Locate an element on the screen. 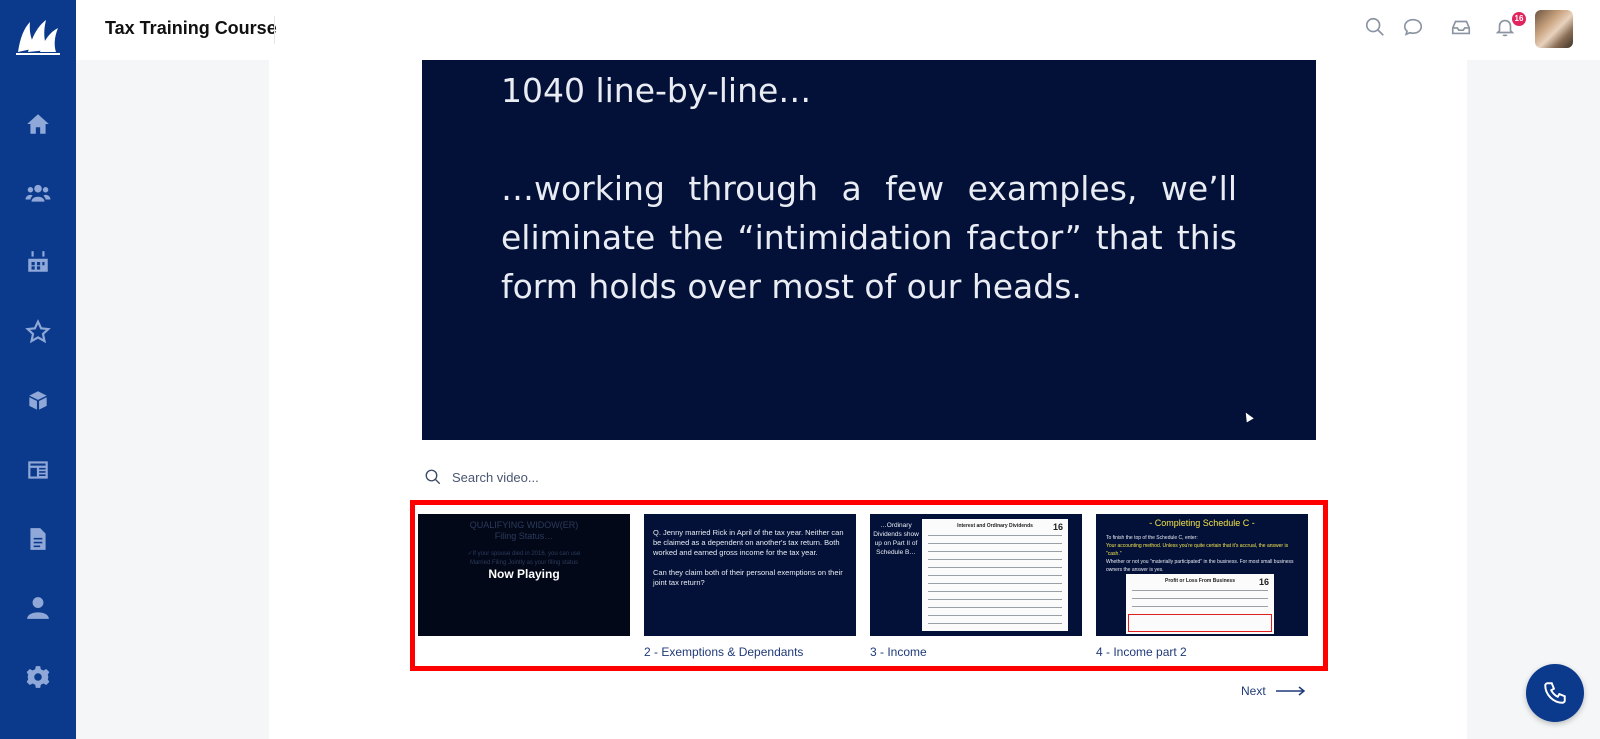 Image resolution: width=1600 pixels, height=739 pixels. mouse-cursor-icon is located at coordinates (1248, 416).